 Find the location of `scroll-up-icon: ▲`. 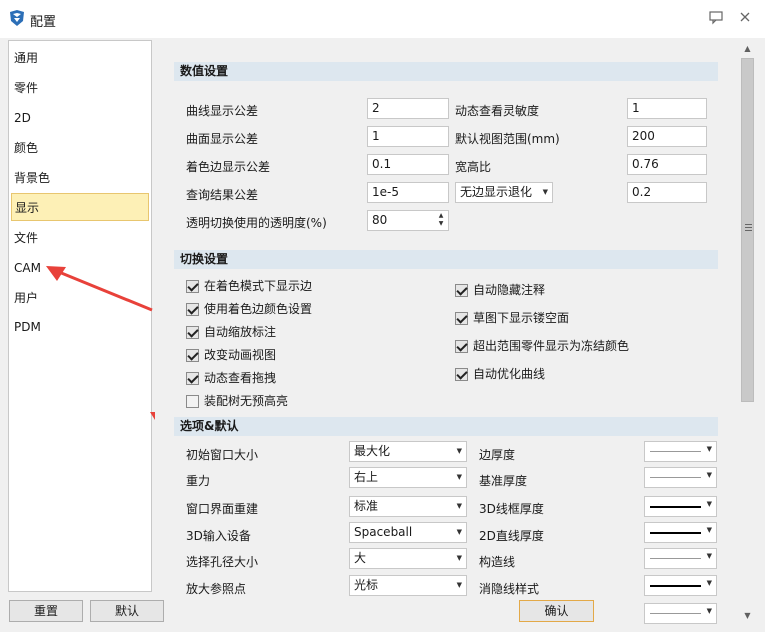

scroll-up-icon: ▲ is located at coordinates (747, 48).